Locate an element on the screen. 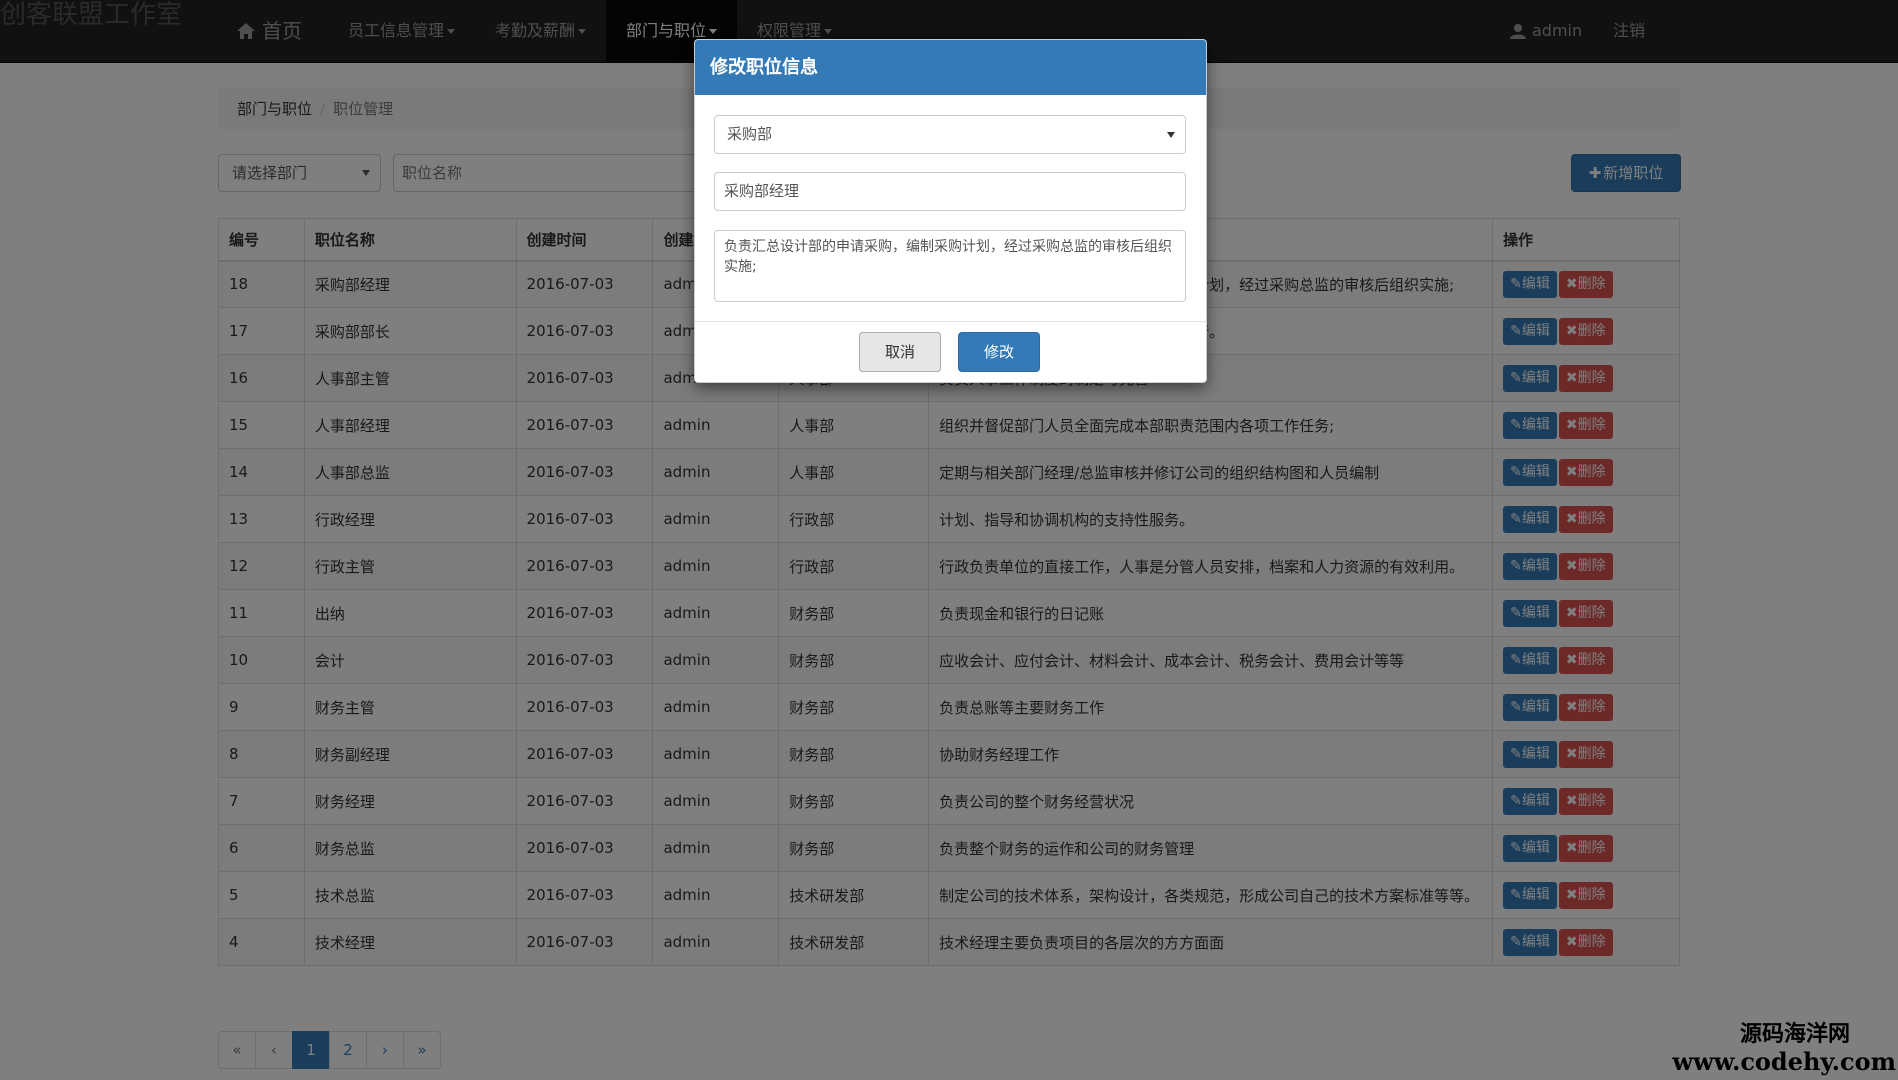 This screenshot has height=1080, width=1898. modal-footer: 取消 修改 is located at coordinates (950, 351).